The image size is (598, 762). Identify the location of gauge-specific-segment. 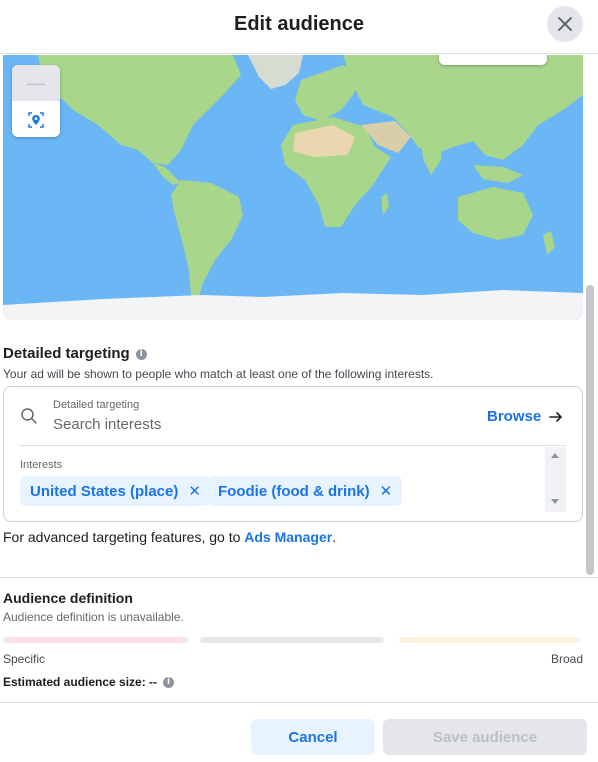
(95, 640).